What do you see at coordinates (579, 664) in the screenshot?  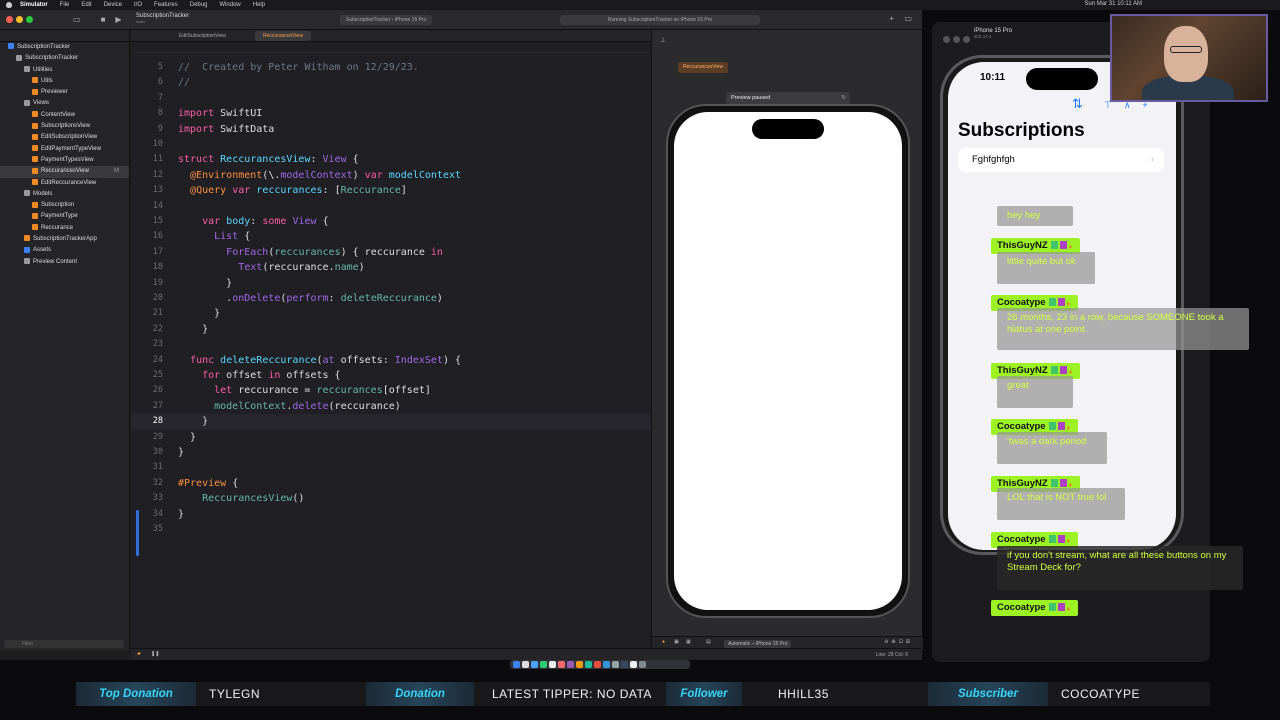 I see `notes-icon` at bounding box center [579, 664].